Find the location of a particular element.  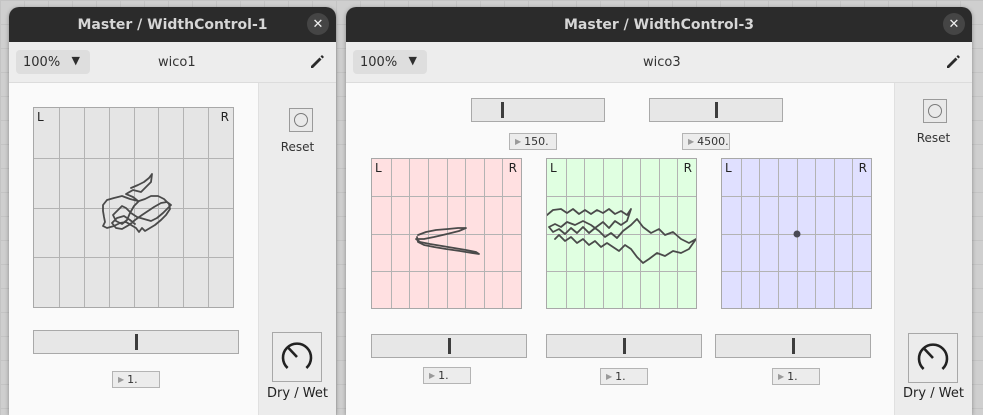

stereo-scope: L R is located at coordinates (133, 207).